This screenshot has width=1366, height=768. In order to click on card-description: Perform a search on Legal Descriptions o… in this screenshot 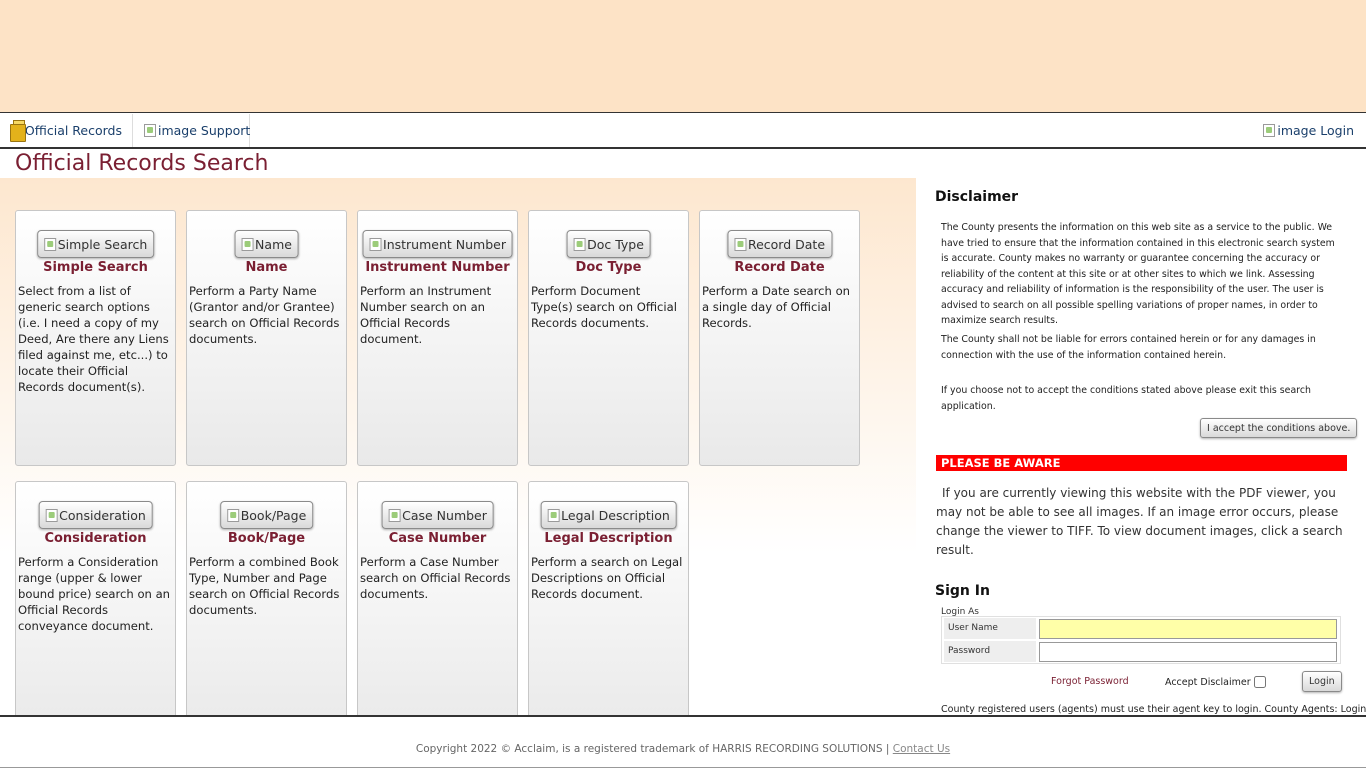, I will do `click(607, 578)`.